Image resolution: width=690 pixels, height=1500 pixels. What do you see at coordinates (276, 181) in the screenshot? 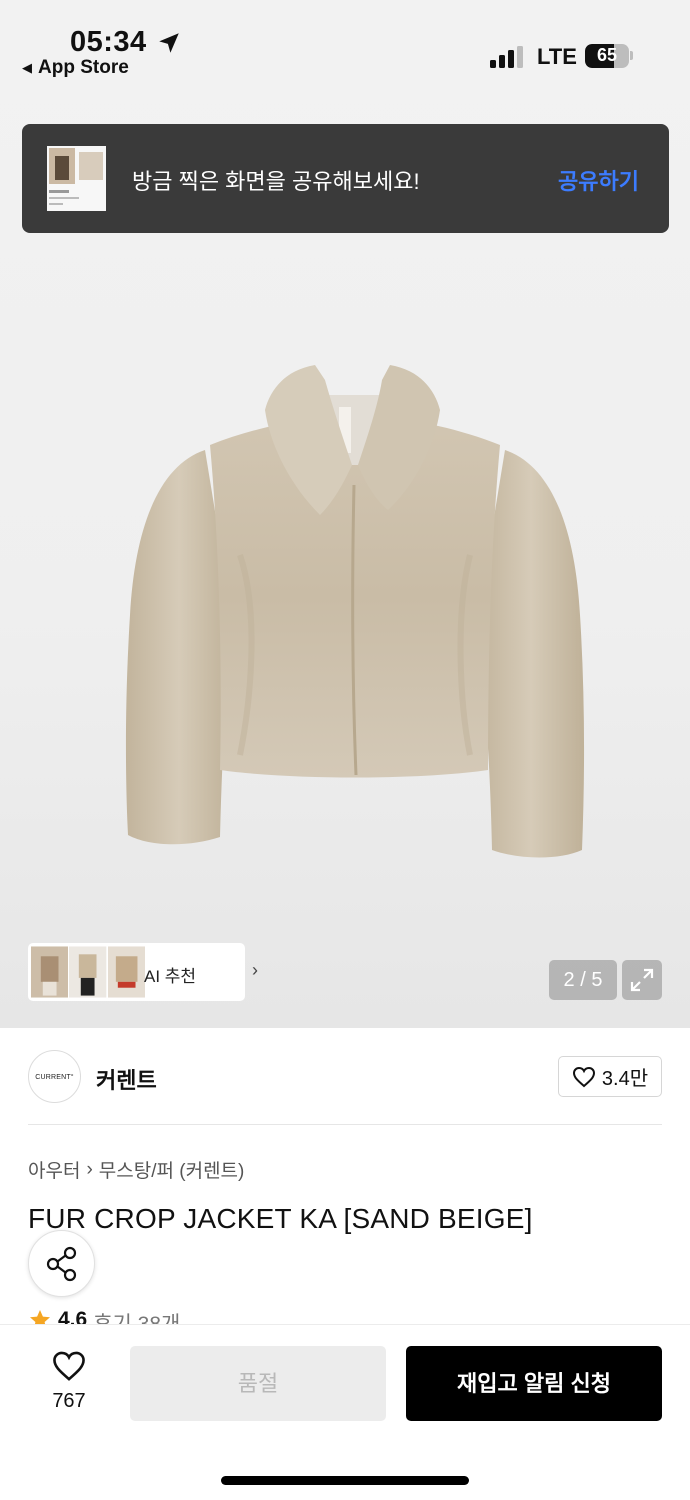
I see `toast-message: 방금 찍은 화면을 공유해보세요!` at bounding box center [276, 181].